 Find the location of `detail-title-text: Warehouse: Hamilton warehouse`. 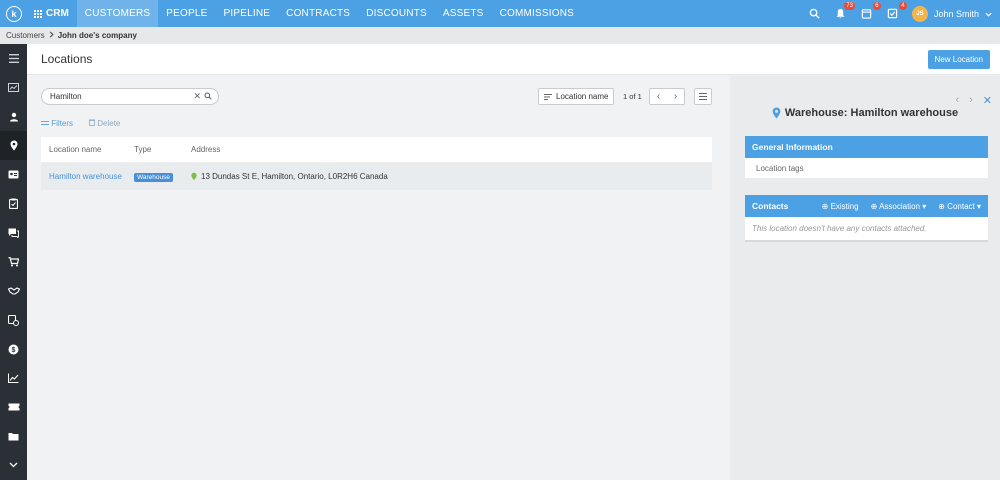

detail-title-text: Warehouse: Hamilton warehouse is located at coordinates (871, 113).